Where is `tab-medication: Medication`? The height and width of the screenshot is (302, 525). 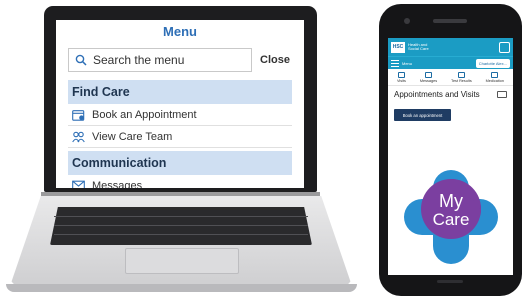
tab-medication: Medication is located at coordinates (495, 77).